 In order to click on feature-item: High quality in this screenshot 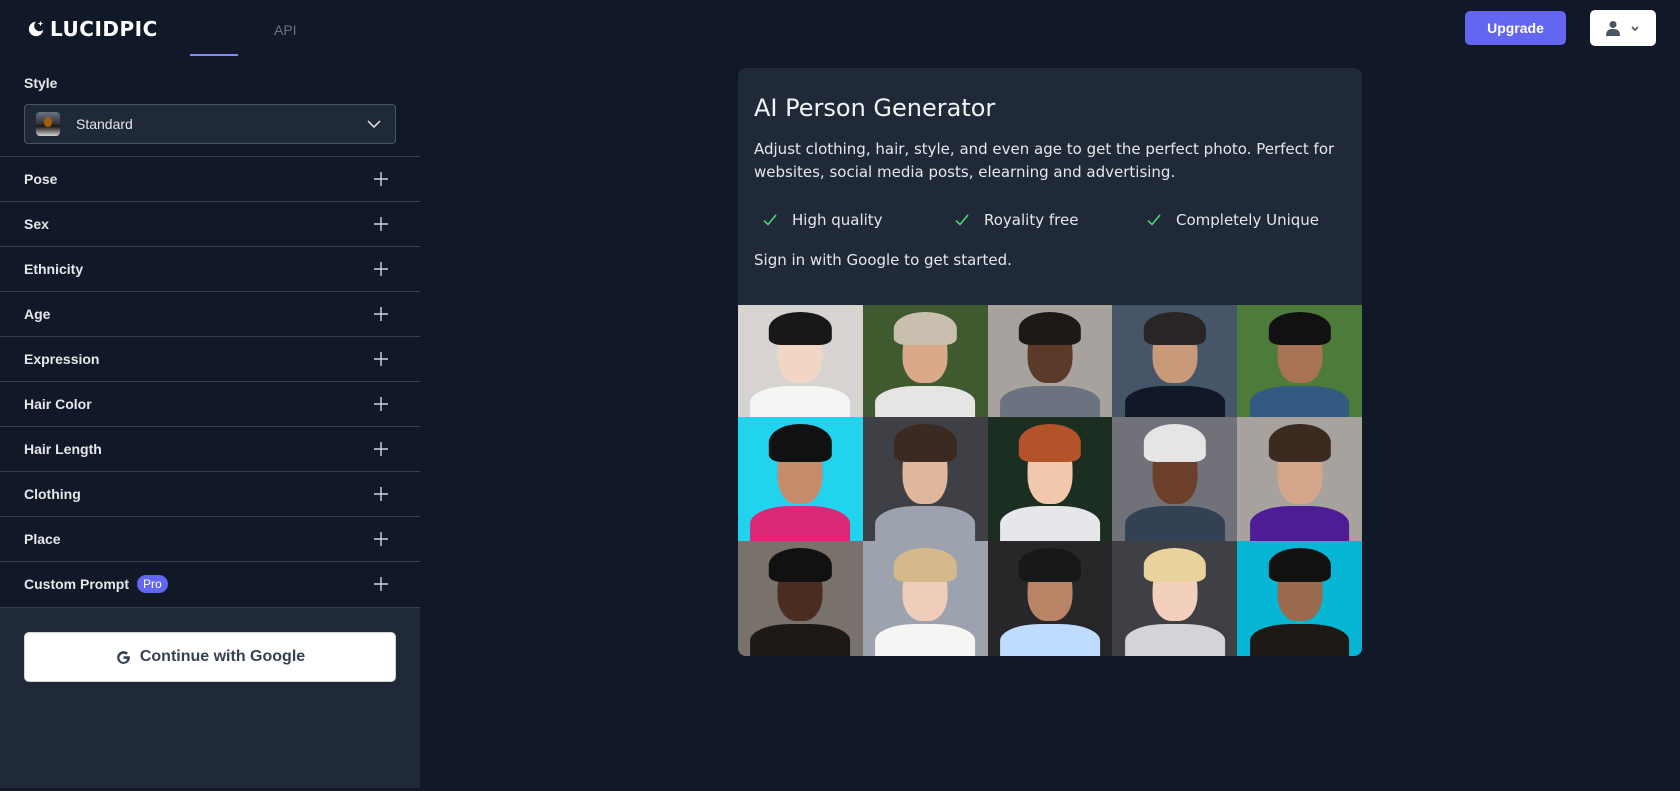, I will do `click(858, 220)`.